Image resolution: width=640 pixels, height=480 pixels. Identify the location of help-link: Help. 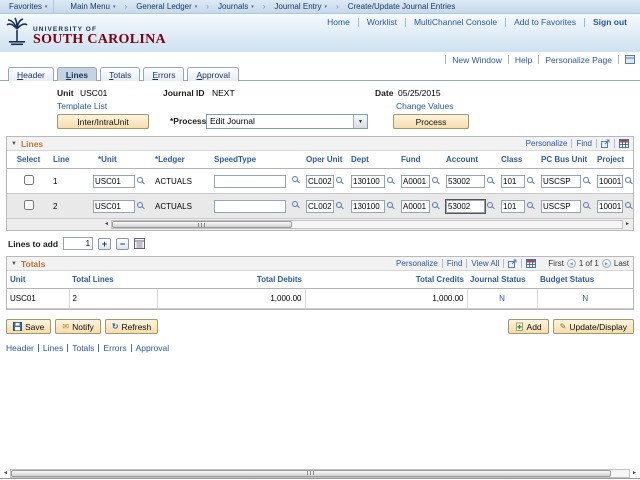
(523, 60).